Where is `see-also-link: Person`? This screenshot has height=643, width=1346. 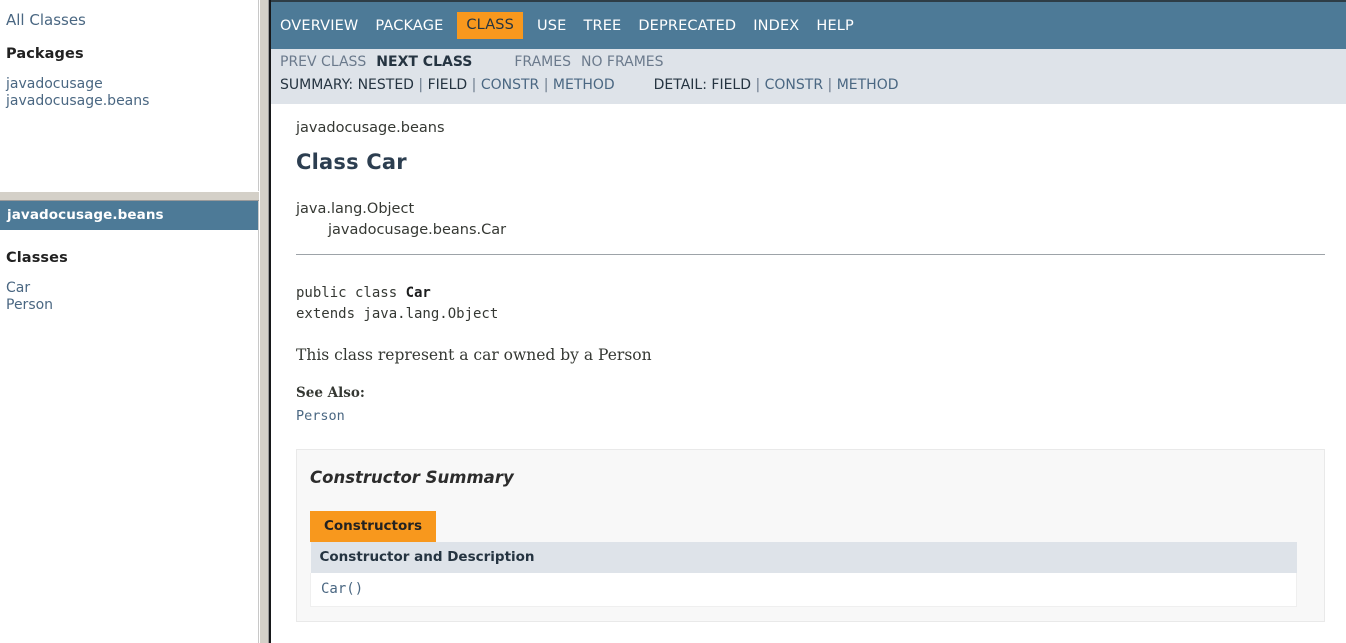
see-also-link: Person is located at coordinates (821, 416).